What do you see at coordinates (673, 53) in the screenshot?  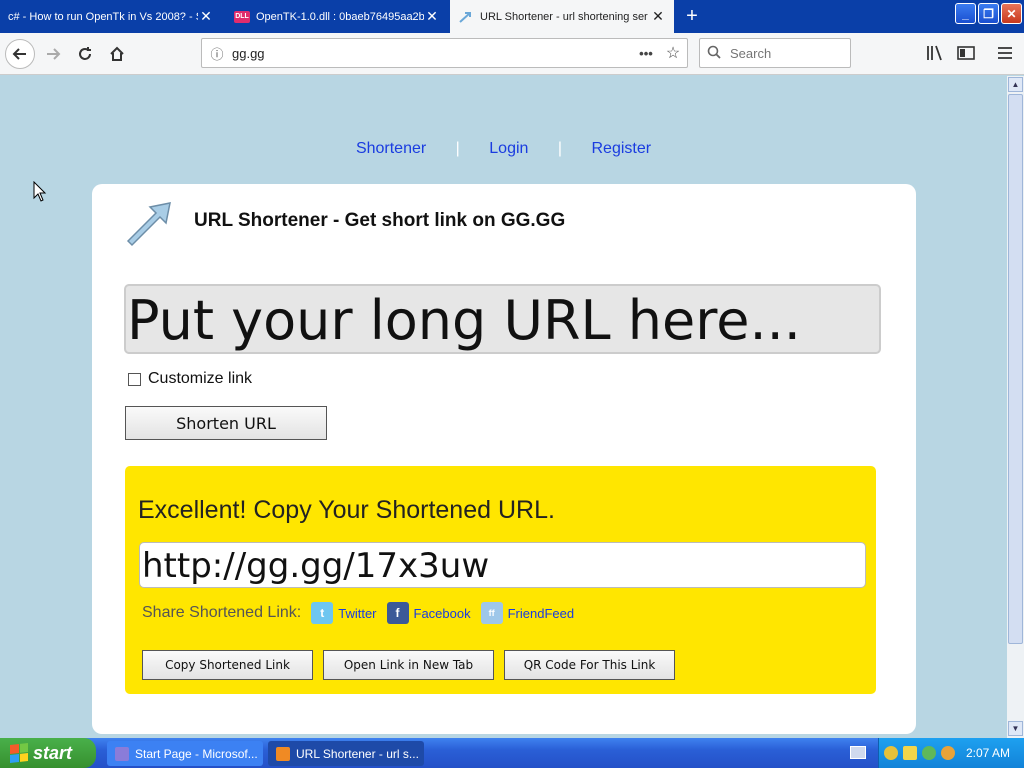 I see `bookmark-star-icon: ☆` at bounding box center [673, 53].